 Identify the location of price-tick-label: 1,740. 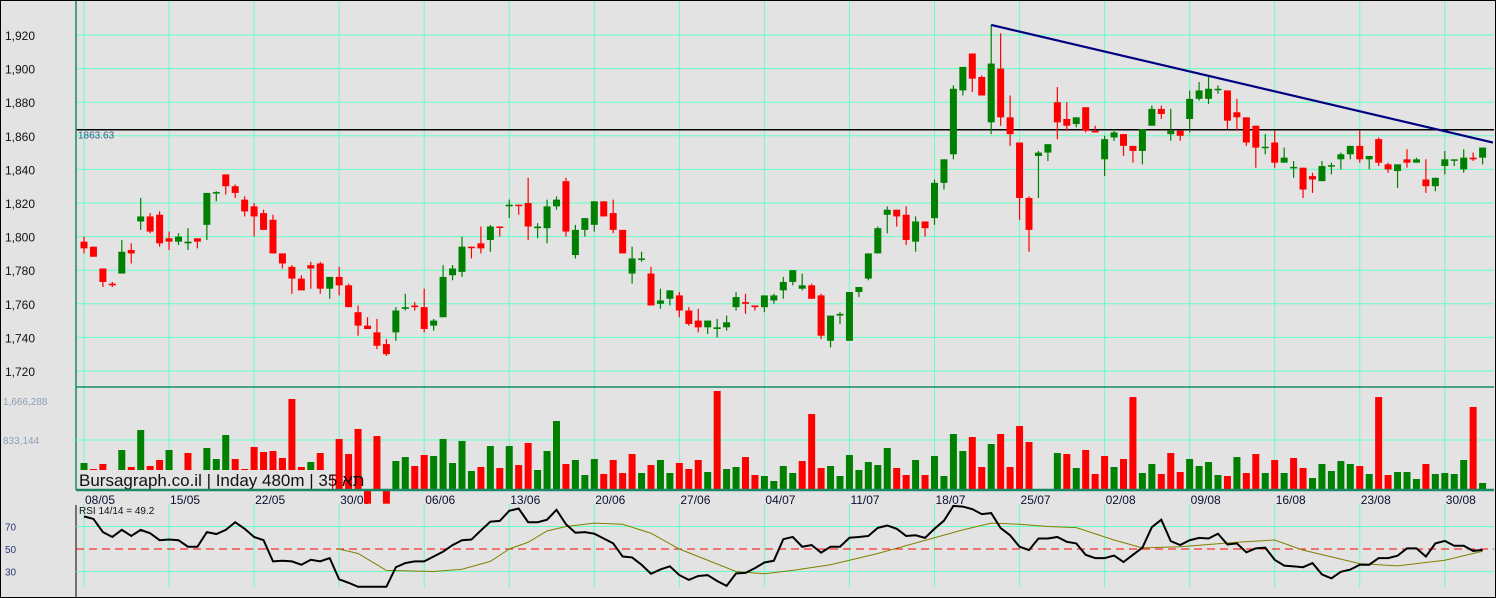
(20, 338).